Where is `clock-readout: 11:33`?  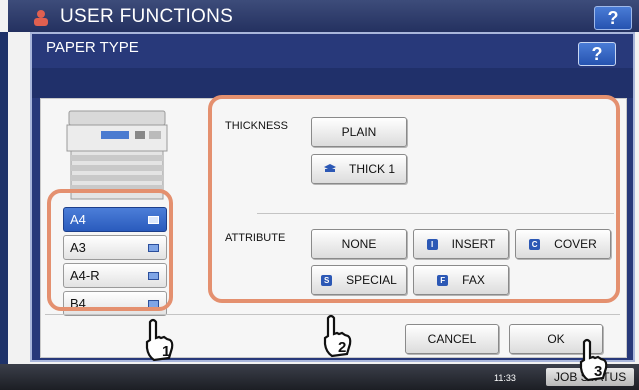 clock-readout: 11:33 is located at coordinates (505, 378).